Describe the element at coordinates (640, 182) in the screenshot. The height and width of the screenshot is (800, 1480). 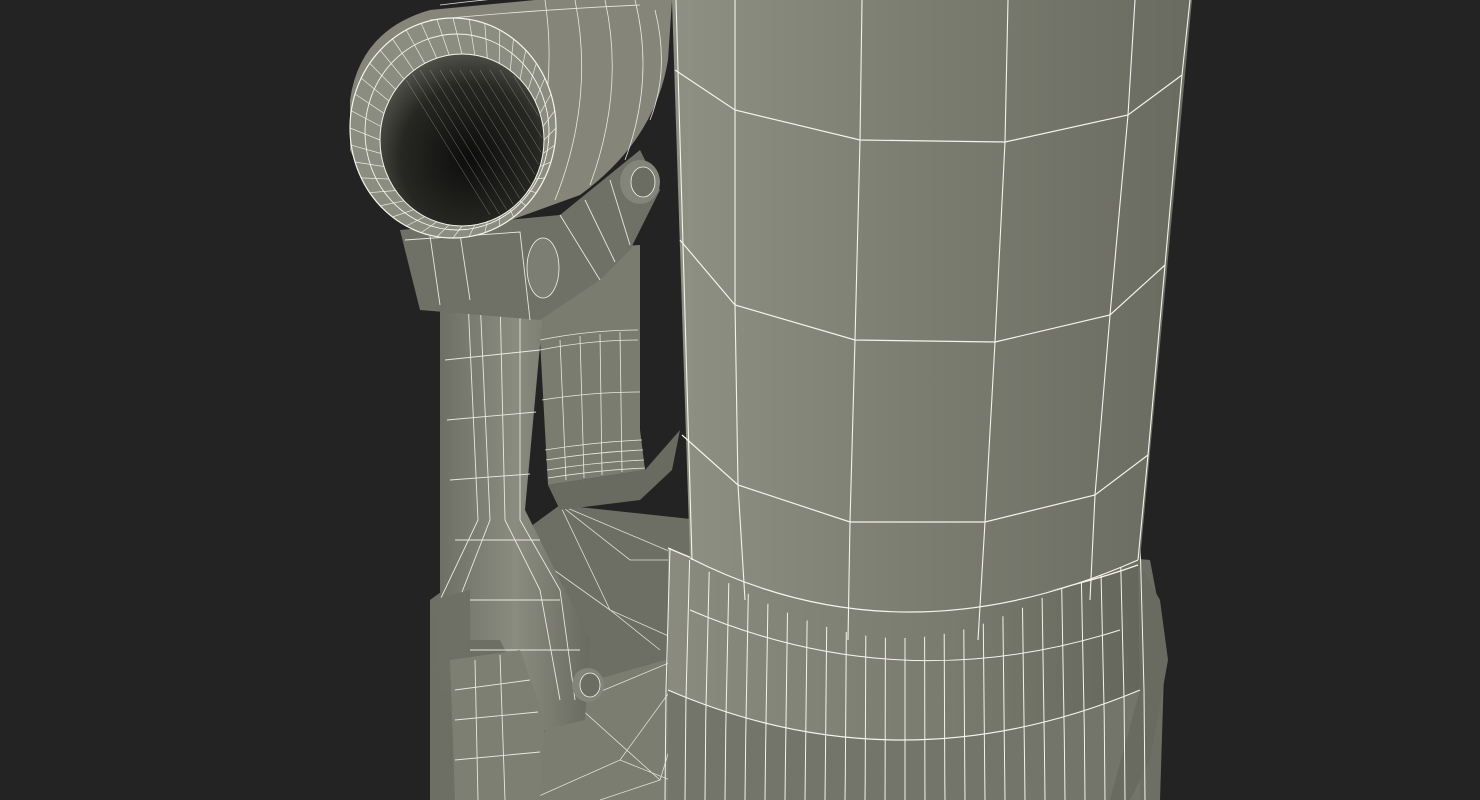
I see `bolt-upper` at that location.